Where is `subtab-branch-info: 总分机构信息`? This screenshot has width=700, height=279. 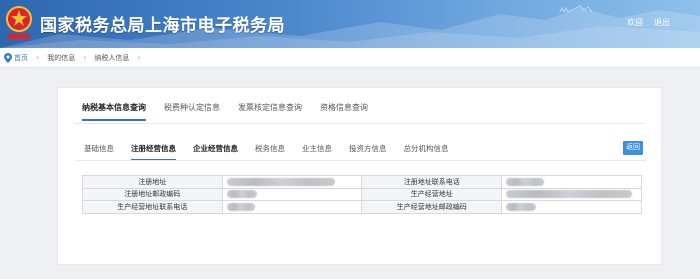
subtab-branch-info: 总分机构信息 is located at coordinates (426, 152).